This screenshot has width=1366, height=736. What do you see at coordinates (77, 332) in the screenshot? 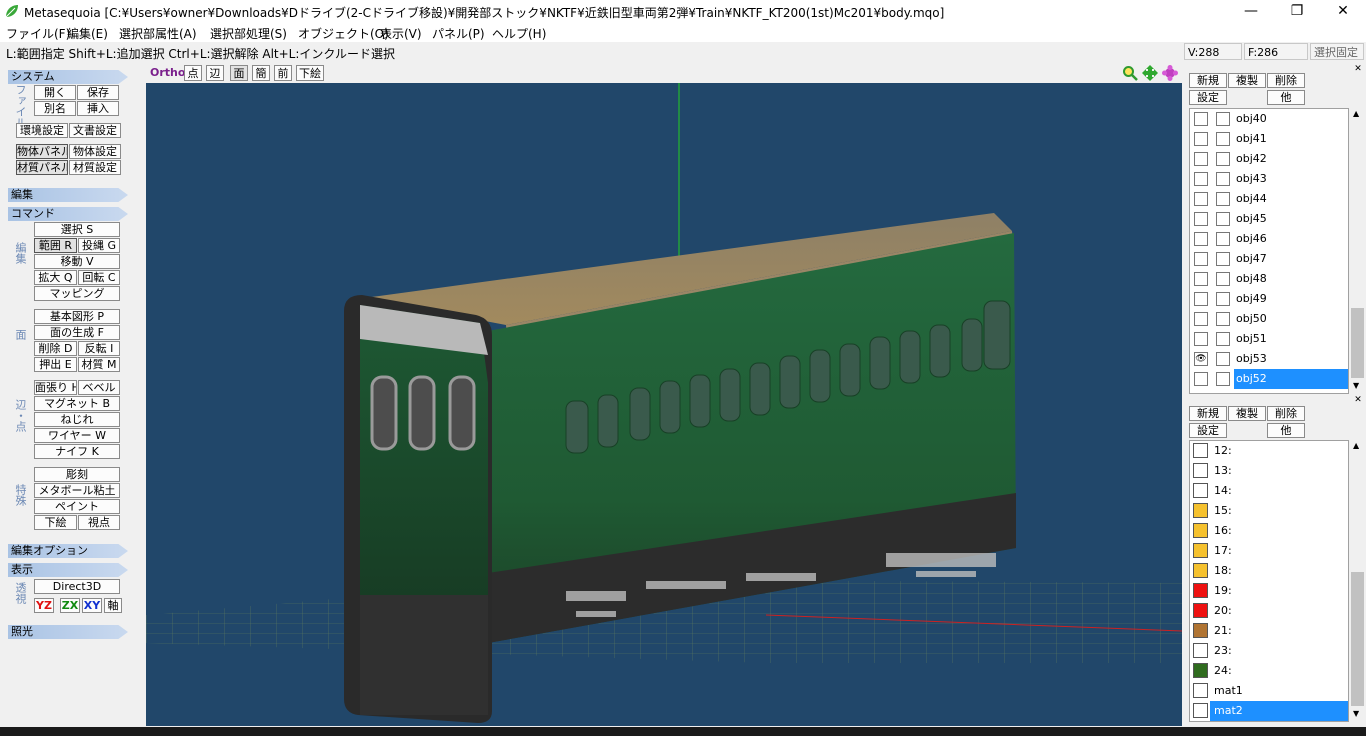
I see `face-generate-button: 面の生成 F` at bounding box center [77, 332].